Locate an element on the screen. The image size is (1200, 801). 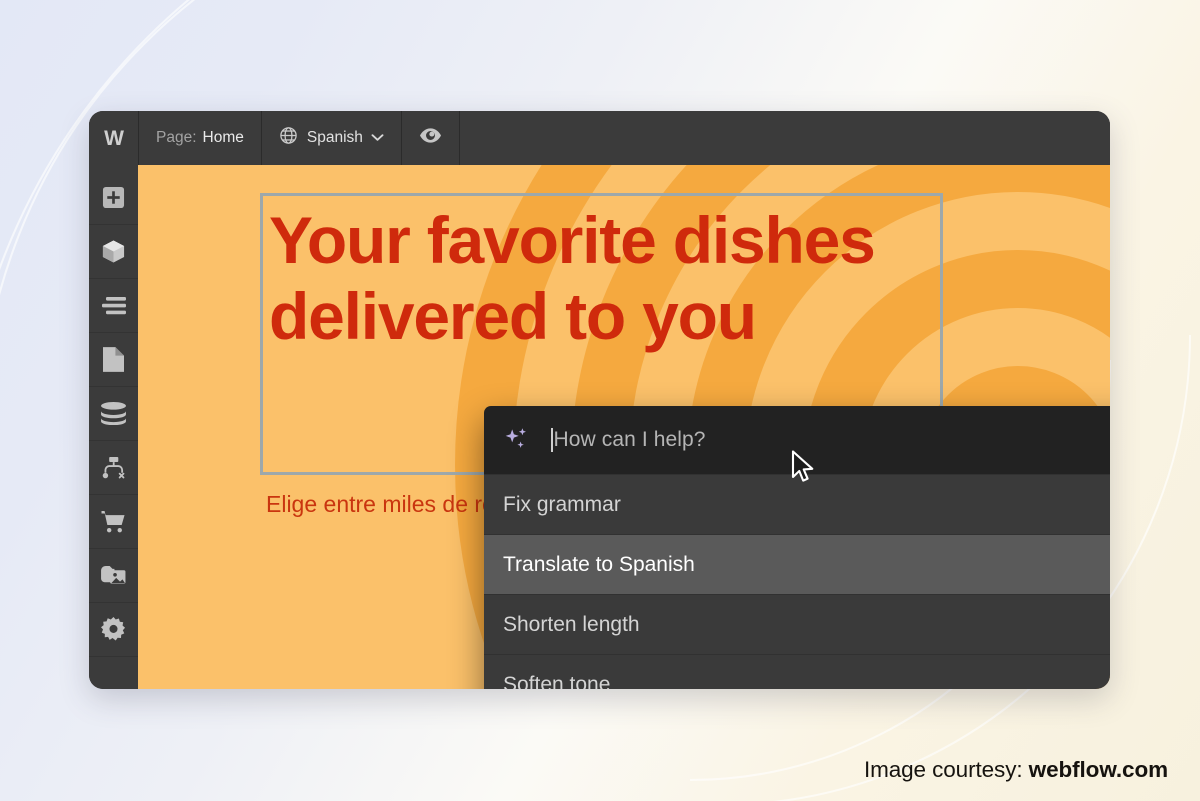
preview-toggle-button is located at coordinates (431, 138).